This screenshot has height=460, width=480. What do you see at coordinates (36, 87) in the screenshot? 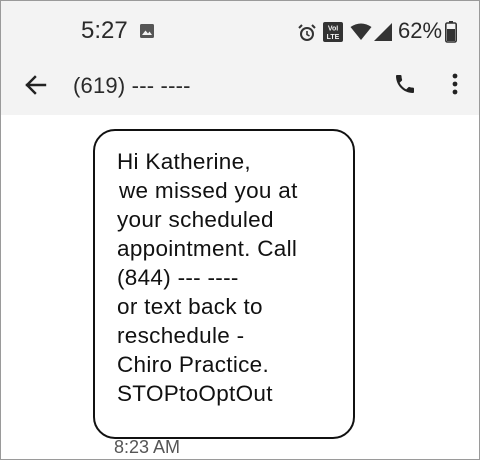
I see `back-arrow-icon` at bounding box center [36, 87].